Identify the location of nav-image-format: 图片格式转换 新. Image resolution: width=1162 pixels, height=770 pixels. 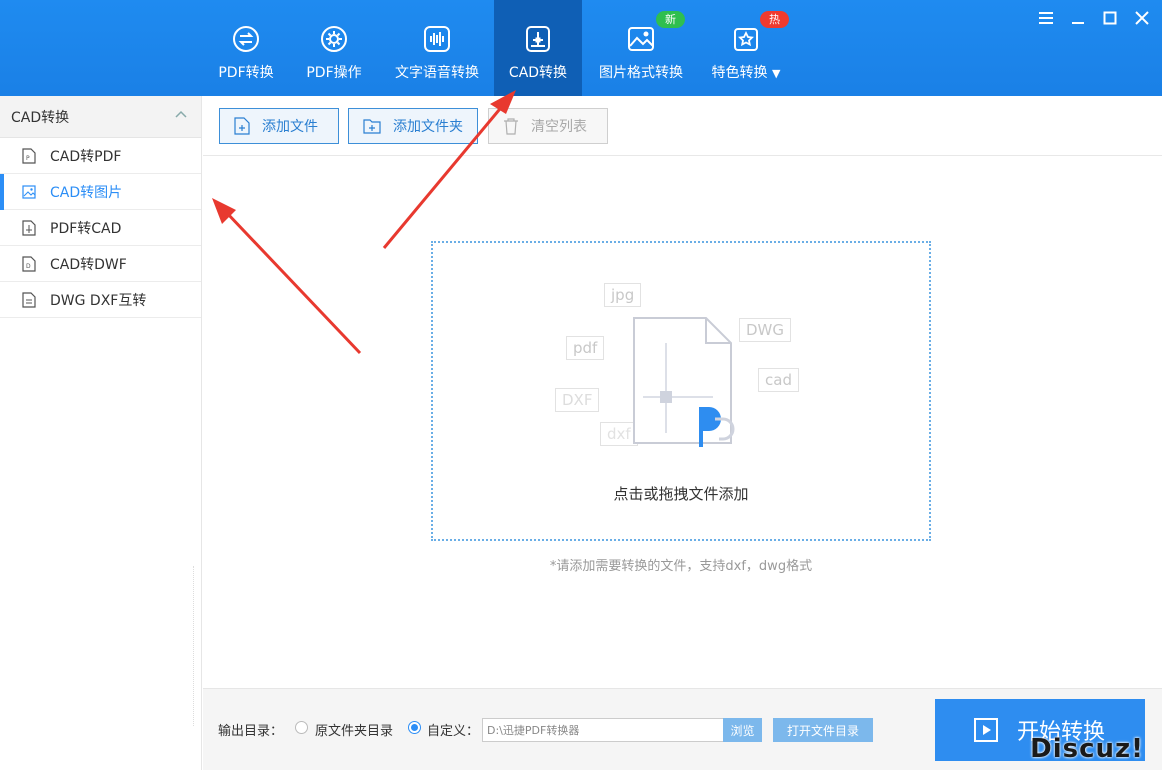
(641, 48).